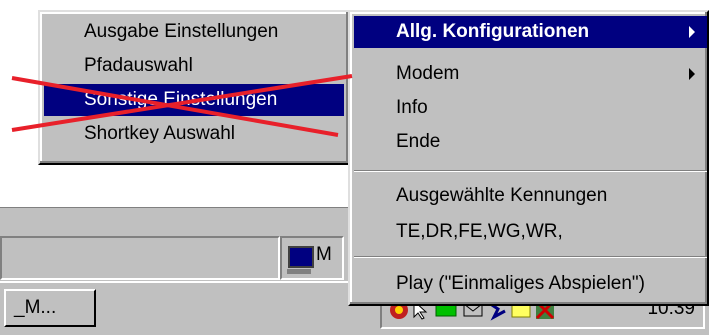 The width and height of the screenshot is (709, 335). I want to click on menu-item-info: Info, so click(530, 108).